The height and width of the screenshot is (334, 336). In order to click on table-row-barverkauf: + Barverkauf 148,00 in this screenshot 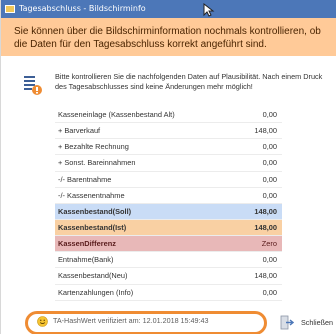, I will do `click(168, 131)`.